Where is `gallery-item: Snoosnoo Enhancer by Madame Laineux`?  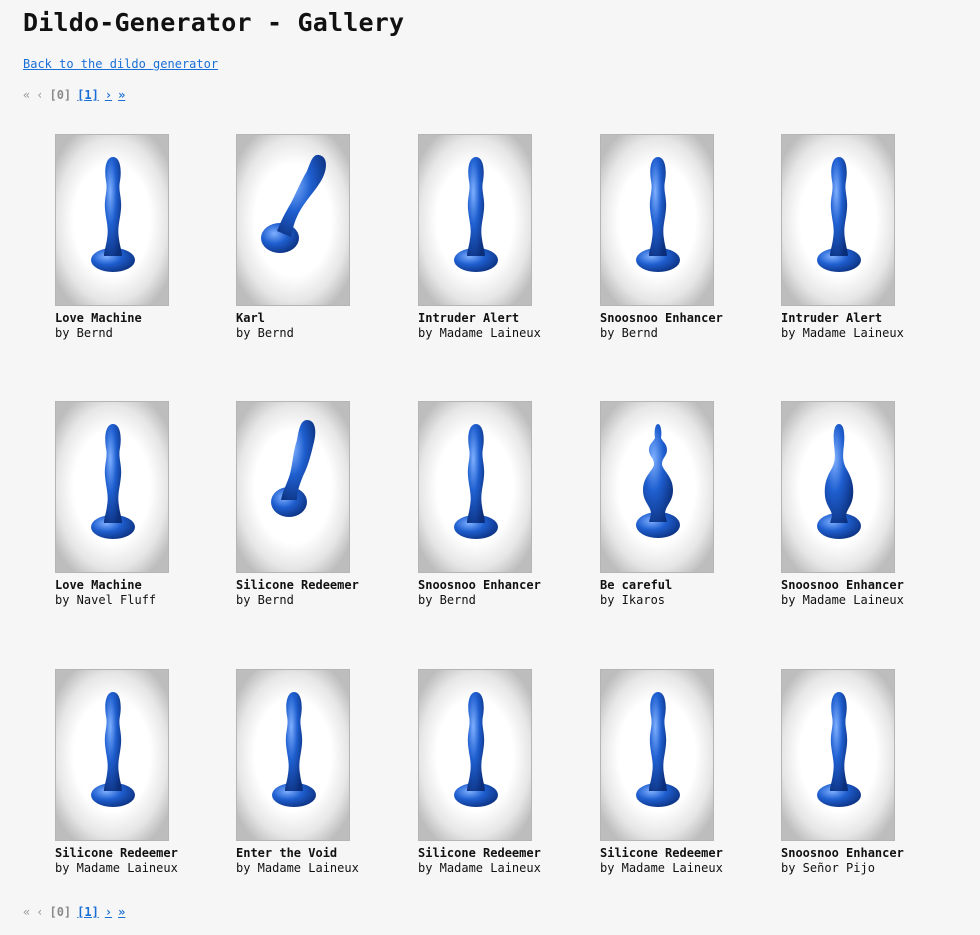
gallery-item: Snoosnoo Enhancer by Madame Laineux is located at coordinates (856, 504).